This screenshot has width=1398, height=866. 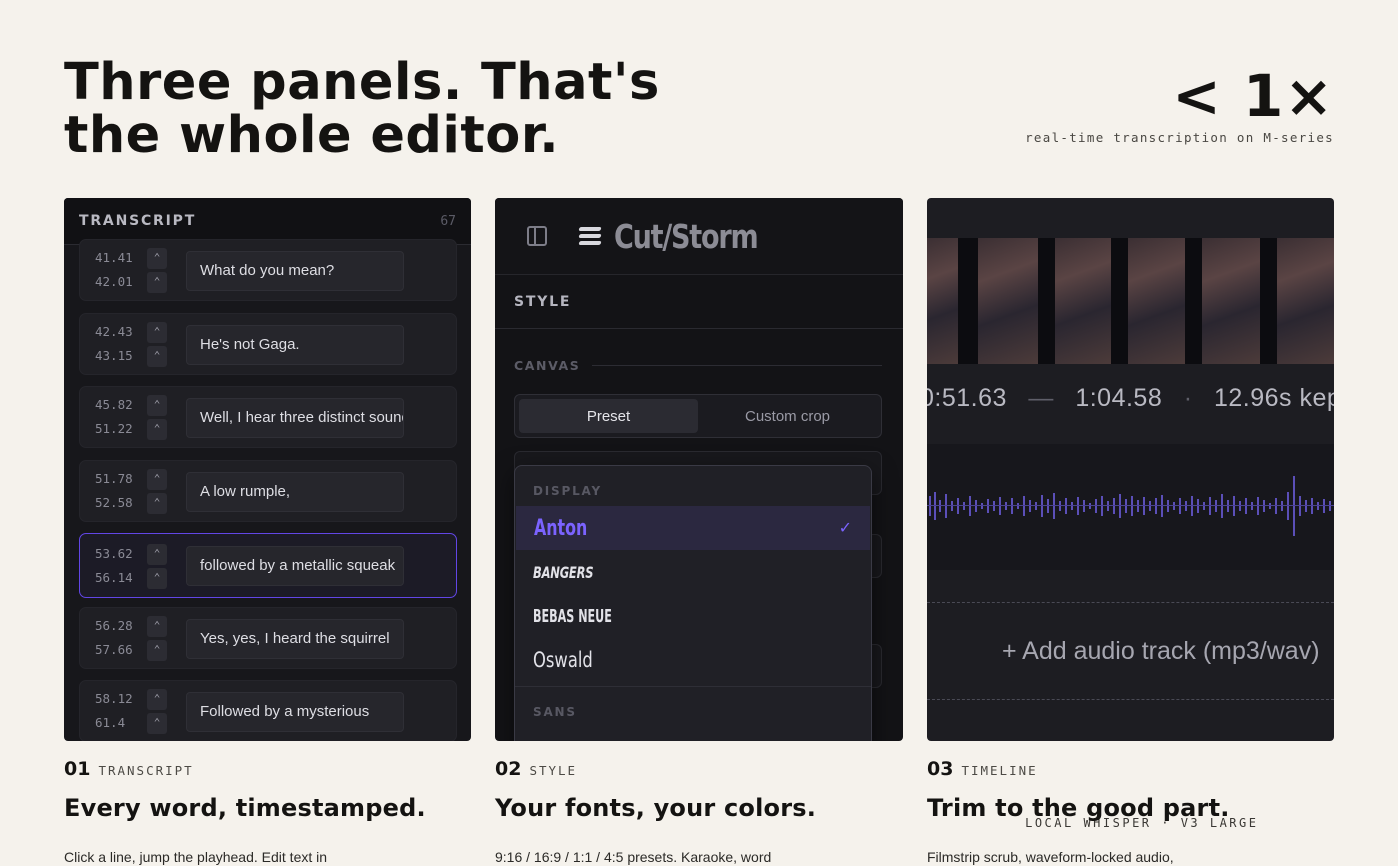 What do you see at coordinates (1119, 398) in the screenshot?
I see `trim-out-time: 1:04.58` at bounding box center [1119, 398].